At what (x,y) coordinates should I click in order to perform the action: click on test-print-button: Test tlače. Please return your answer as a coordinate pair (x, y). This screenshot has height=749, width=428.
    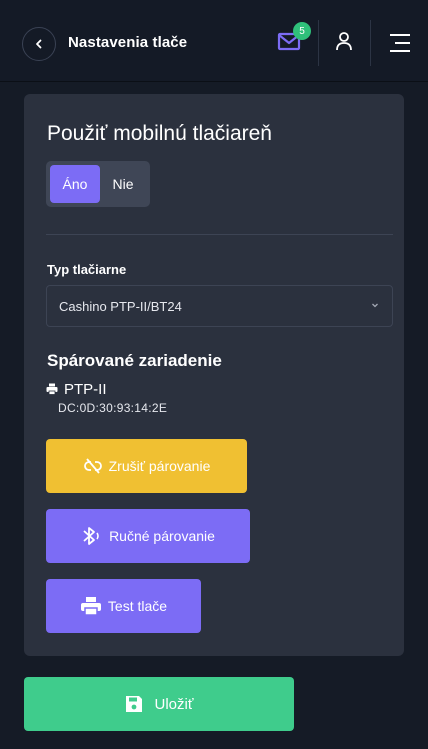
    Looking at the image, I should click on (123, 606).